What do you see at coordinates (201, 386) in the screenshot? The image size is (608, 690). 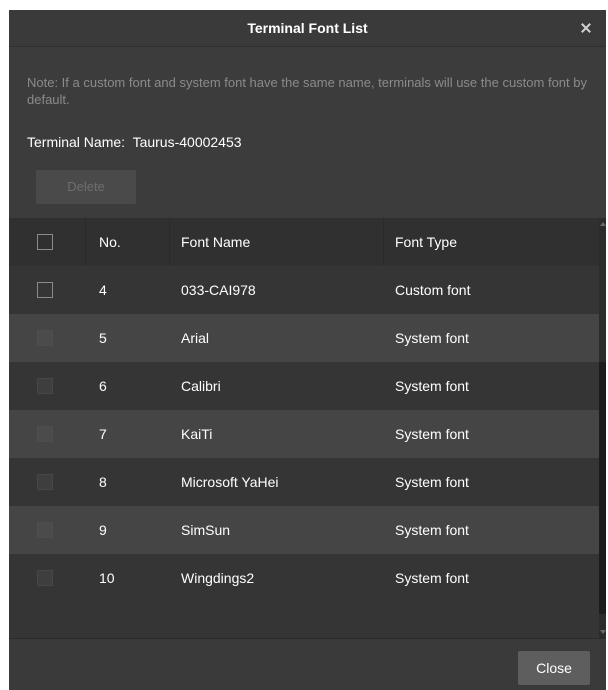 I see `cell-font-name: Calibri` at bounding box center [201, 386].